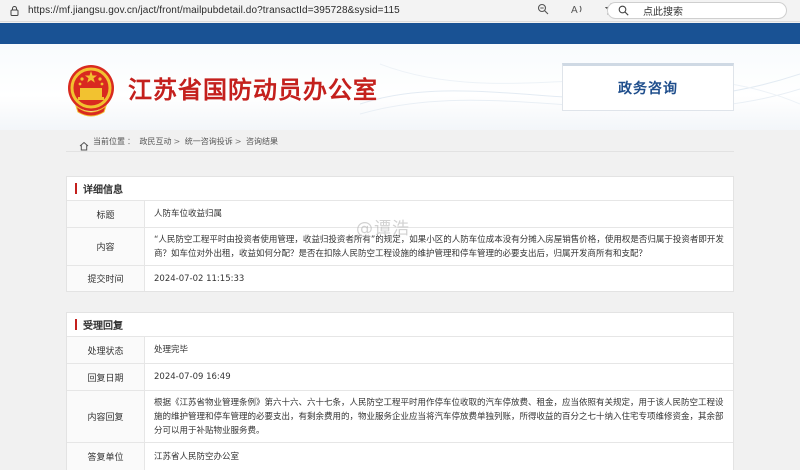  What do you see at coordinates (192, 377) in the screenshot?
I see `row-value: 2024-07-09 16:49` at bounding box center [192, 377].